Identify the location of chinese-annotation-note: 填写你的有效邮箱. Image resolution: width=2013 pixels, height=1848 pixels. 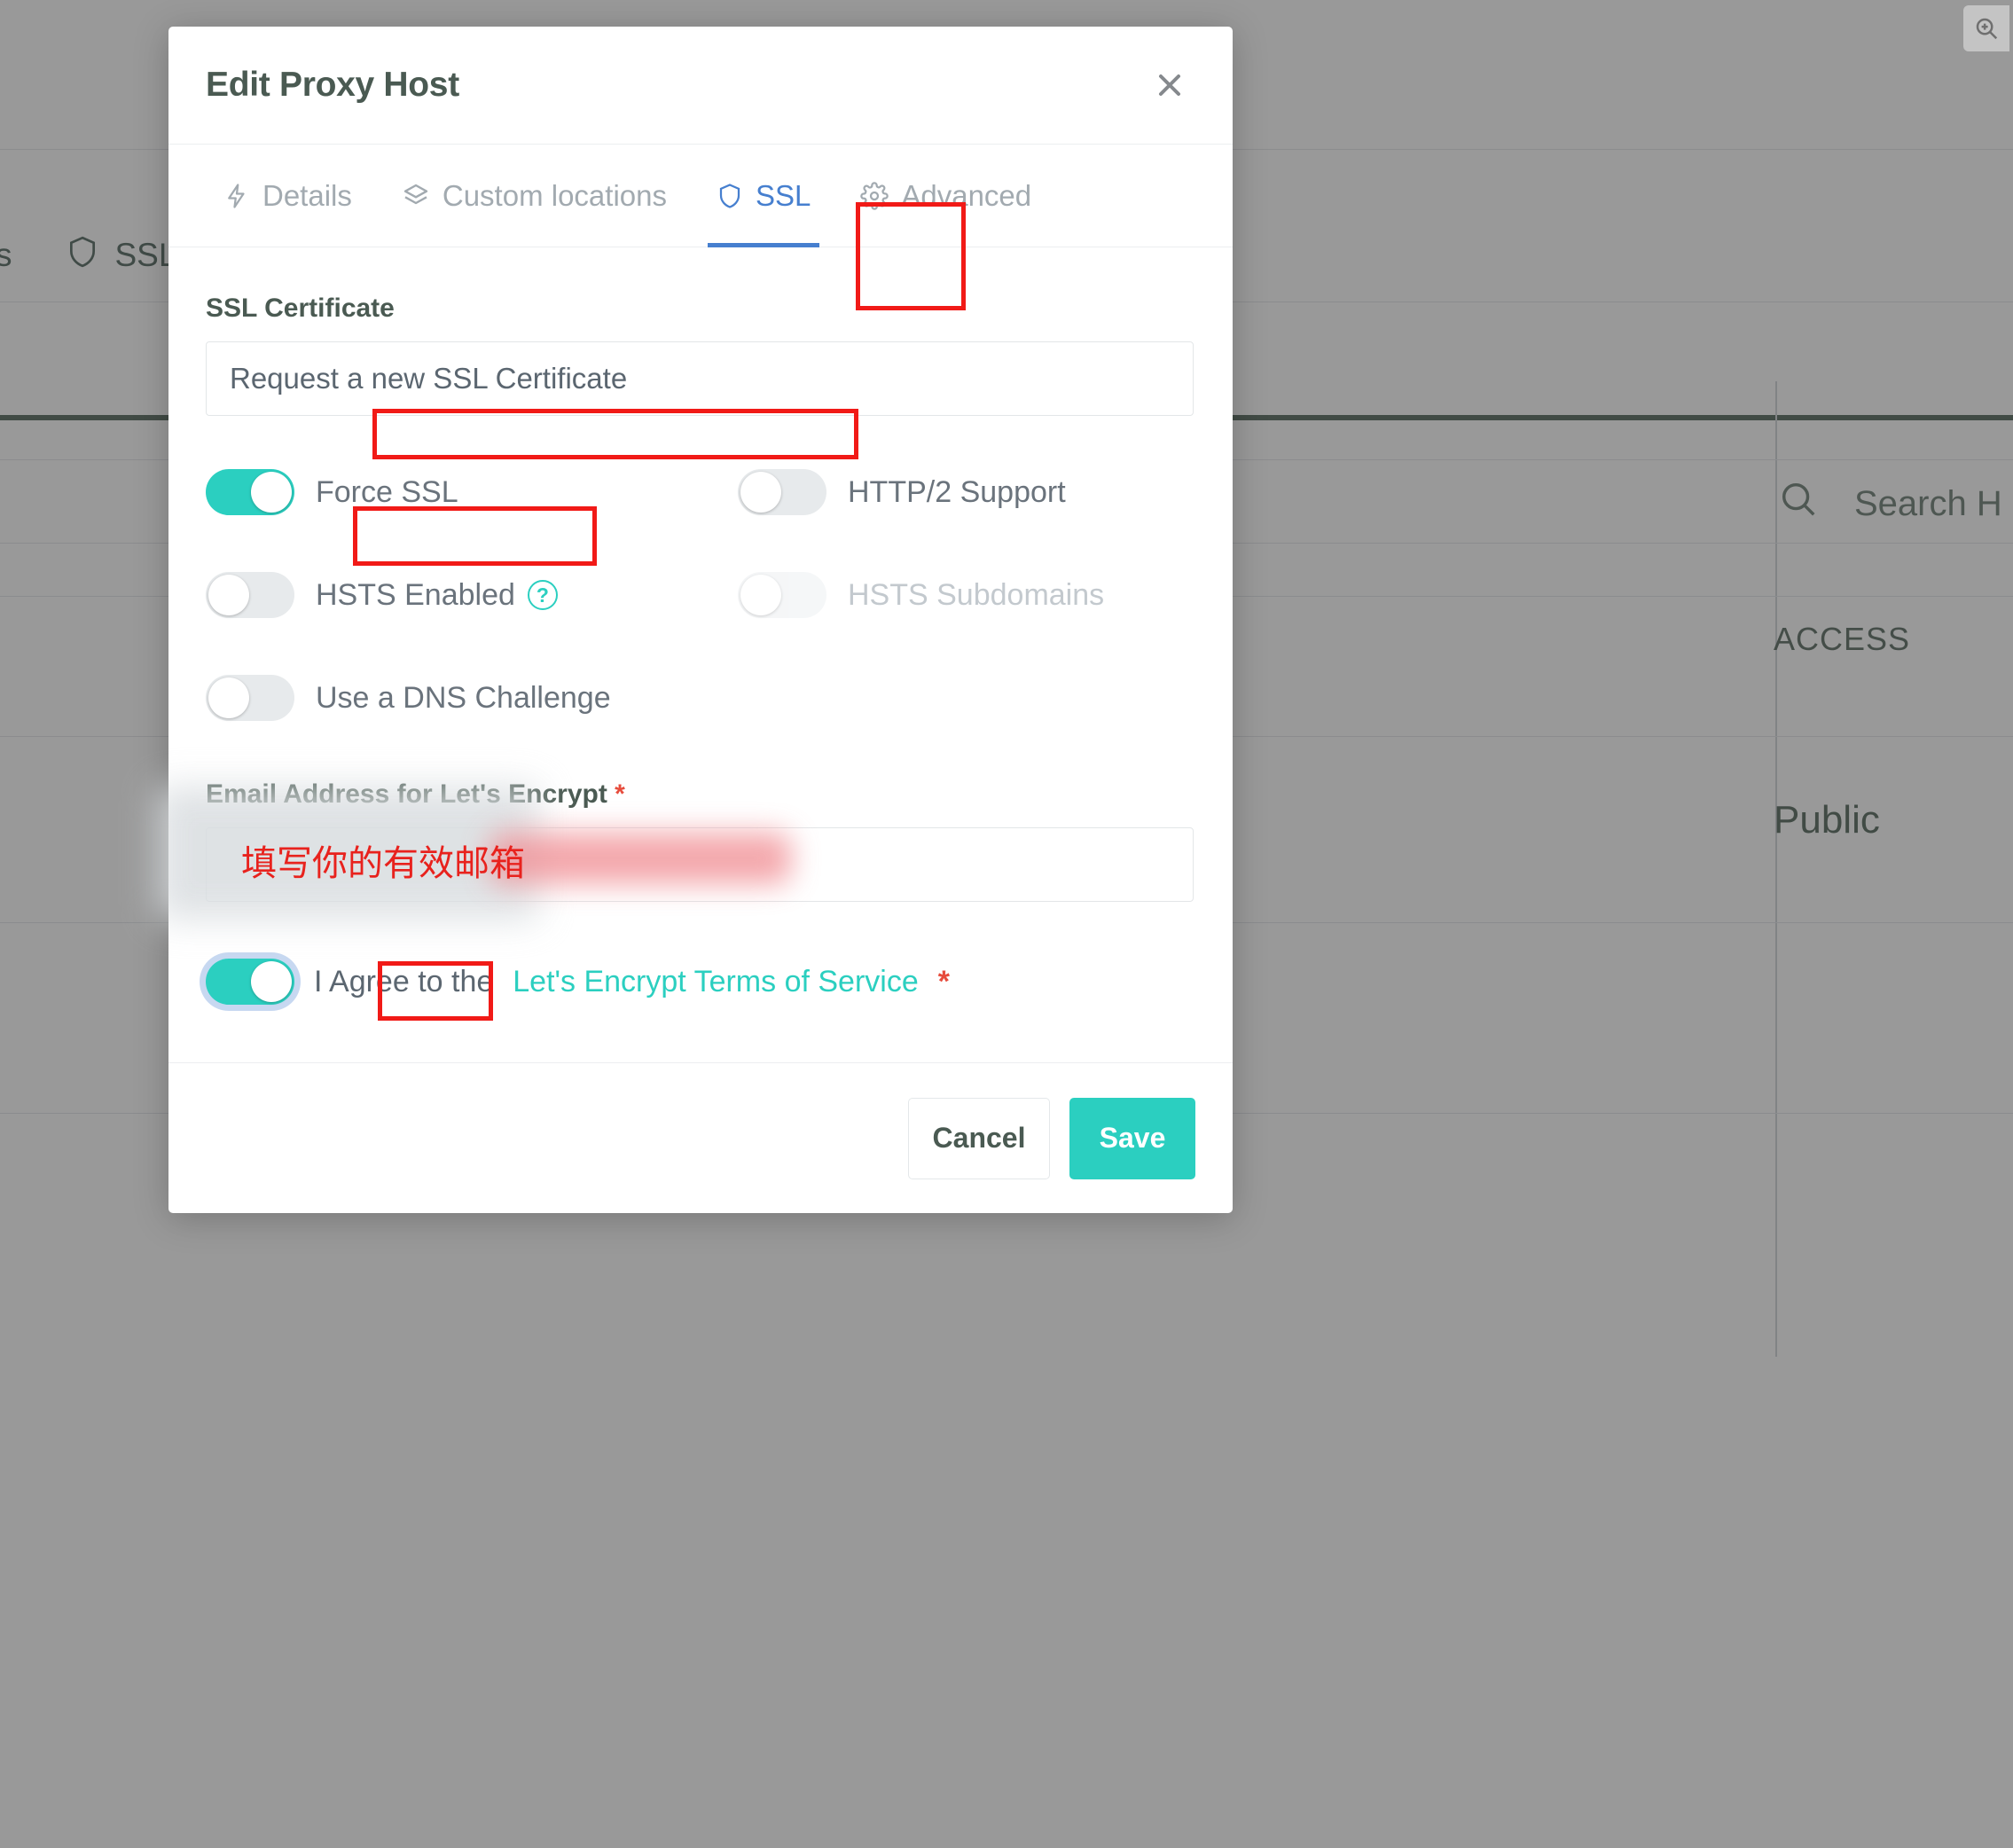
(383, 863).